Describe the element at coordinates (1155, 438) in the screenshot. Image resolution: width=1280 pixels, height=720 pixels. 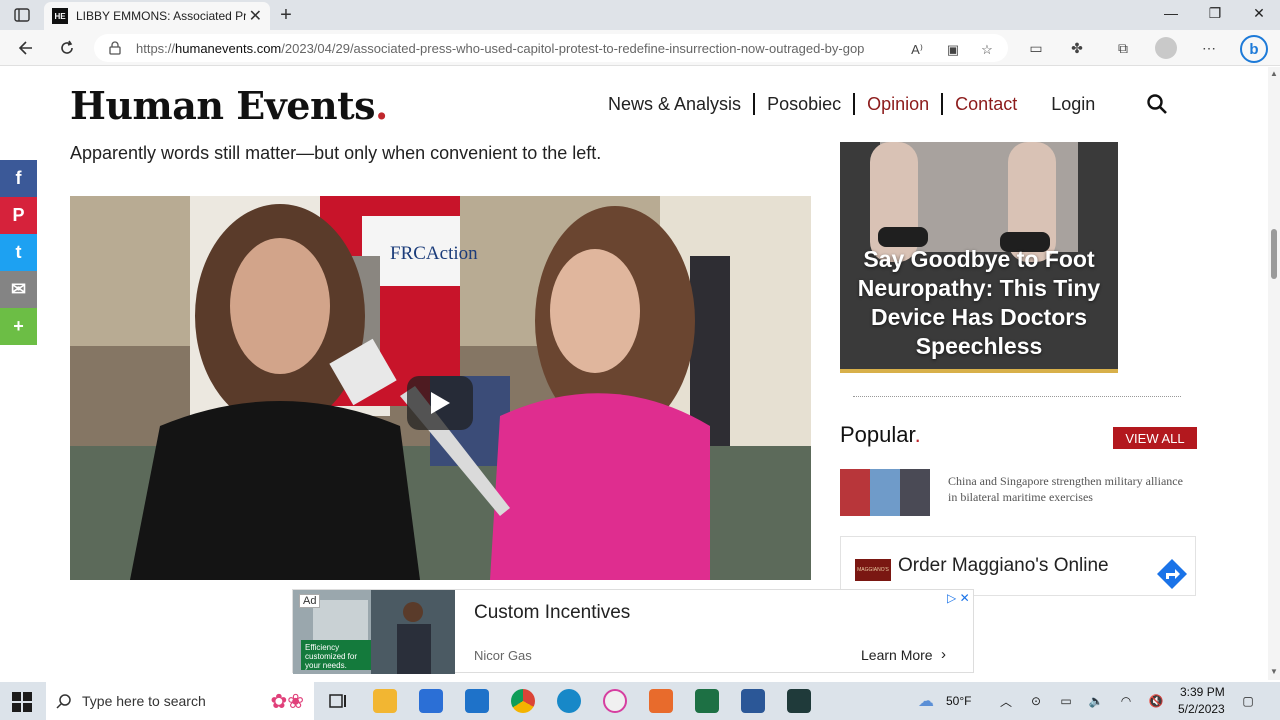
I see `view-all-button: VIEW ALL` at that location.